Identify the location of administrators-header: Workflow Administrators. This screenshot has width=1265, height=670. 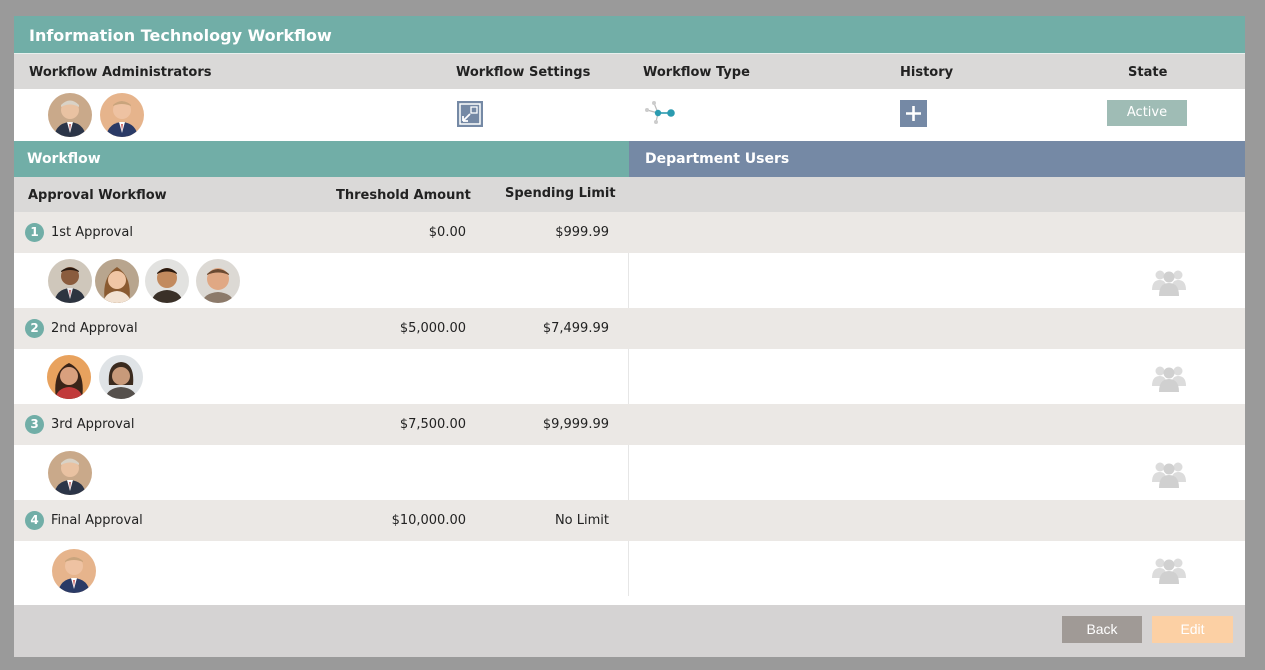
(120, 72).